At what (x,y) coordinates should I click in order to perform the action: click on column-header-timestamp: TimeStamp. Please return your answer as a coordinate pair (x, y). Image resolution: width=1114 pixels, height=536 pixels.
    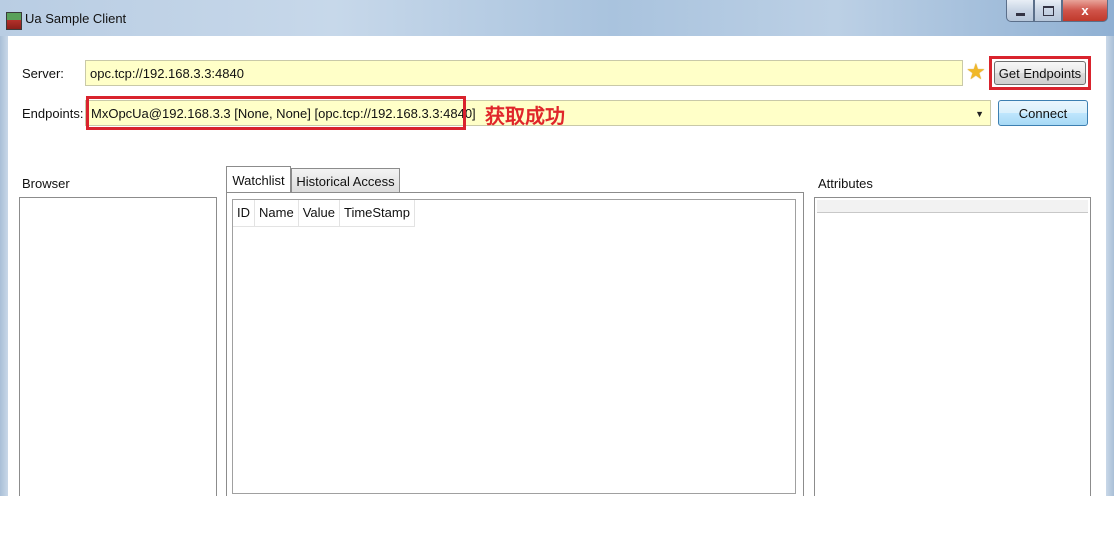
    Looking at the image, I should click on (377, 213).